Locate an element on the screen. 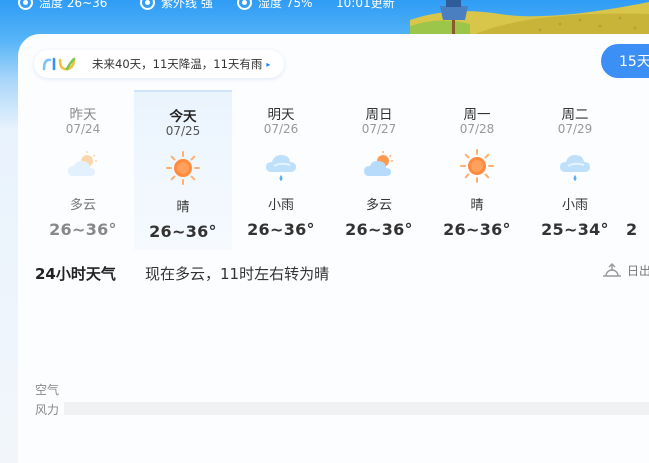  thermometer-icon is located at coordinates (25, 5).